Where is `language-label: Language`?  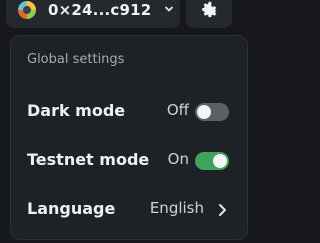
language-label: Language is located at coordinates (71, 208).